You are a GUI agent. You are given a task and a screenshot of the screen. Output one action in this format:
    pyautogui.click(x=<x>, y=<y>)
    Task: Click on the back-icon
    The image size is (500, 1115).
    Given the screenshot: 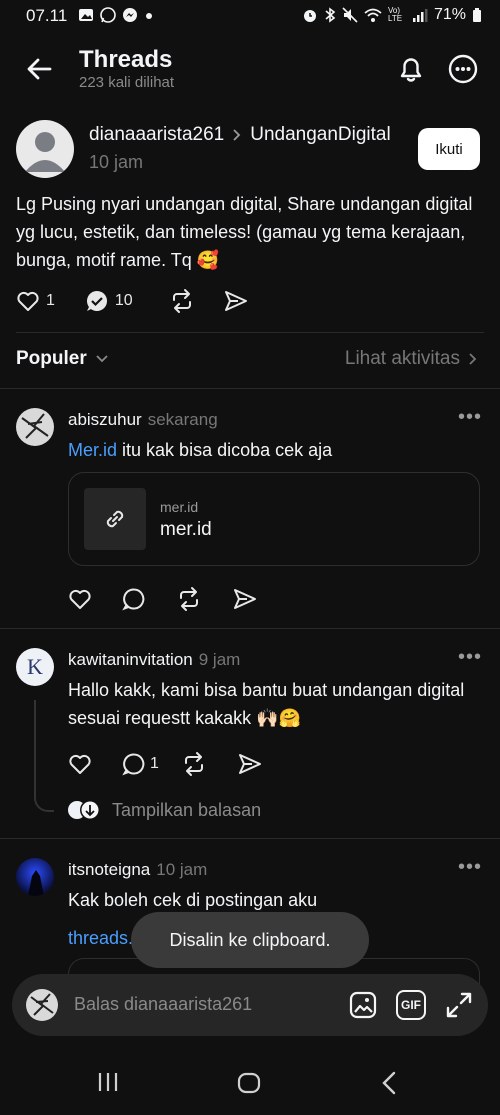 What is the action you would take?
    pyautogui.click(x=389, y=1083)
    